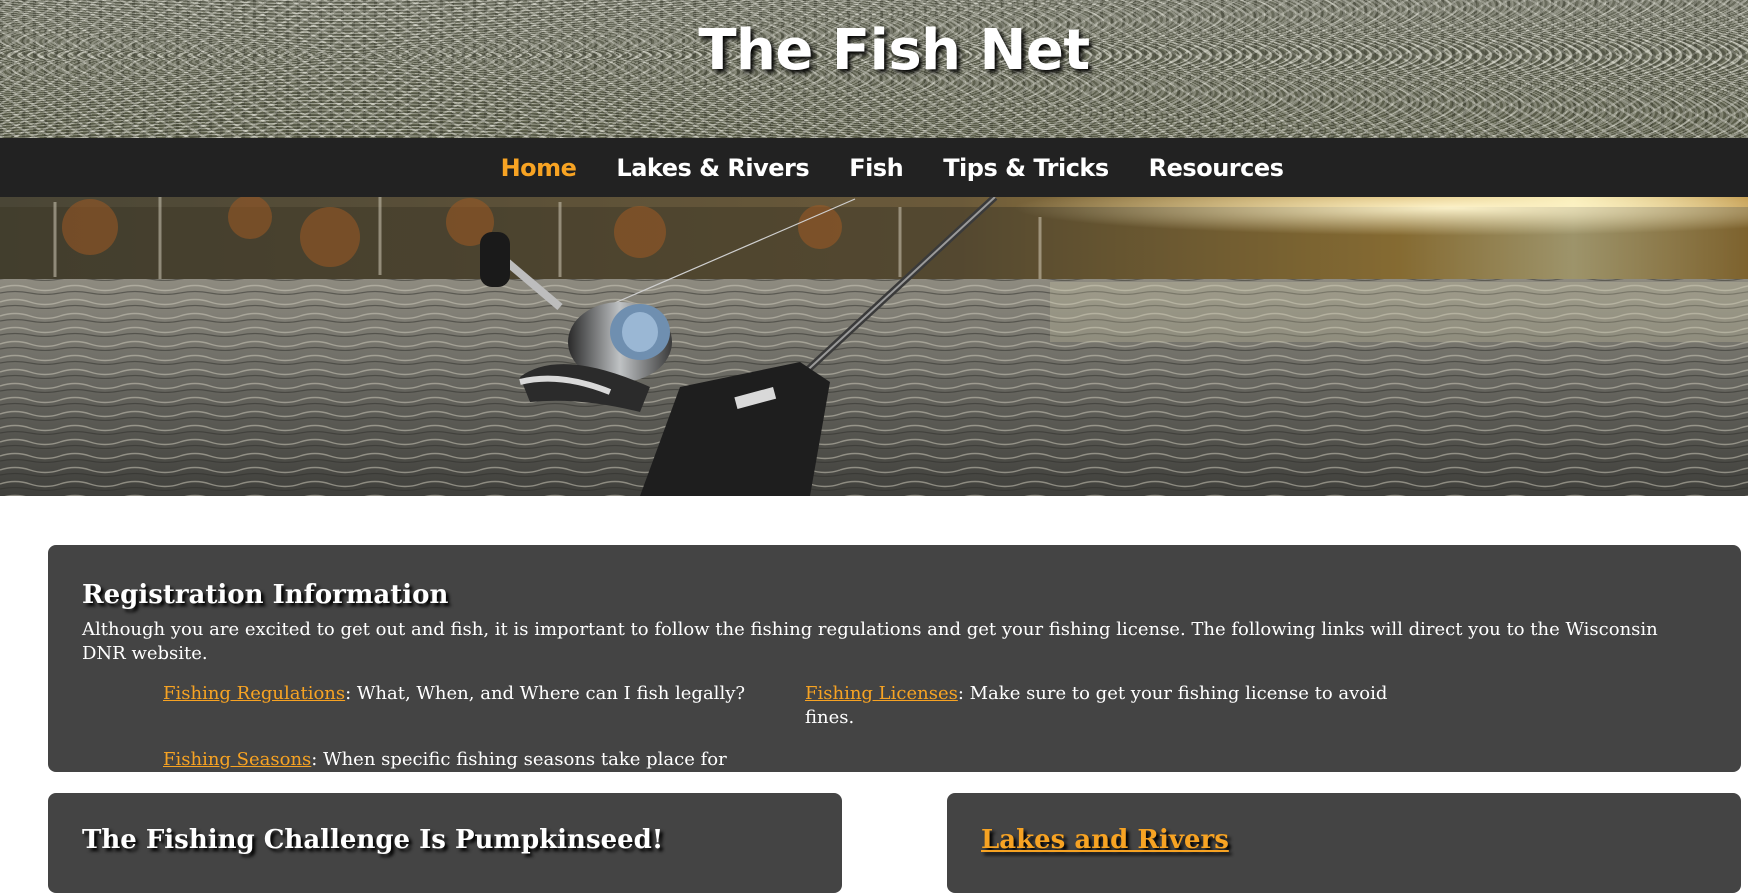  What do you see at coordinates (712, 168) in the screenshot?
I see `nav-lakes-rivers: Lakes & Rivers` at bounding box center [712, 168].